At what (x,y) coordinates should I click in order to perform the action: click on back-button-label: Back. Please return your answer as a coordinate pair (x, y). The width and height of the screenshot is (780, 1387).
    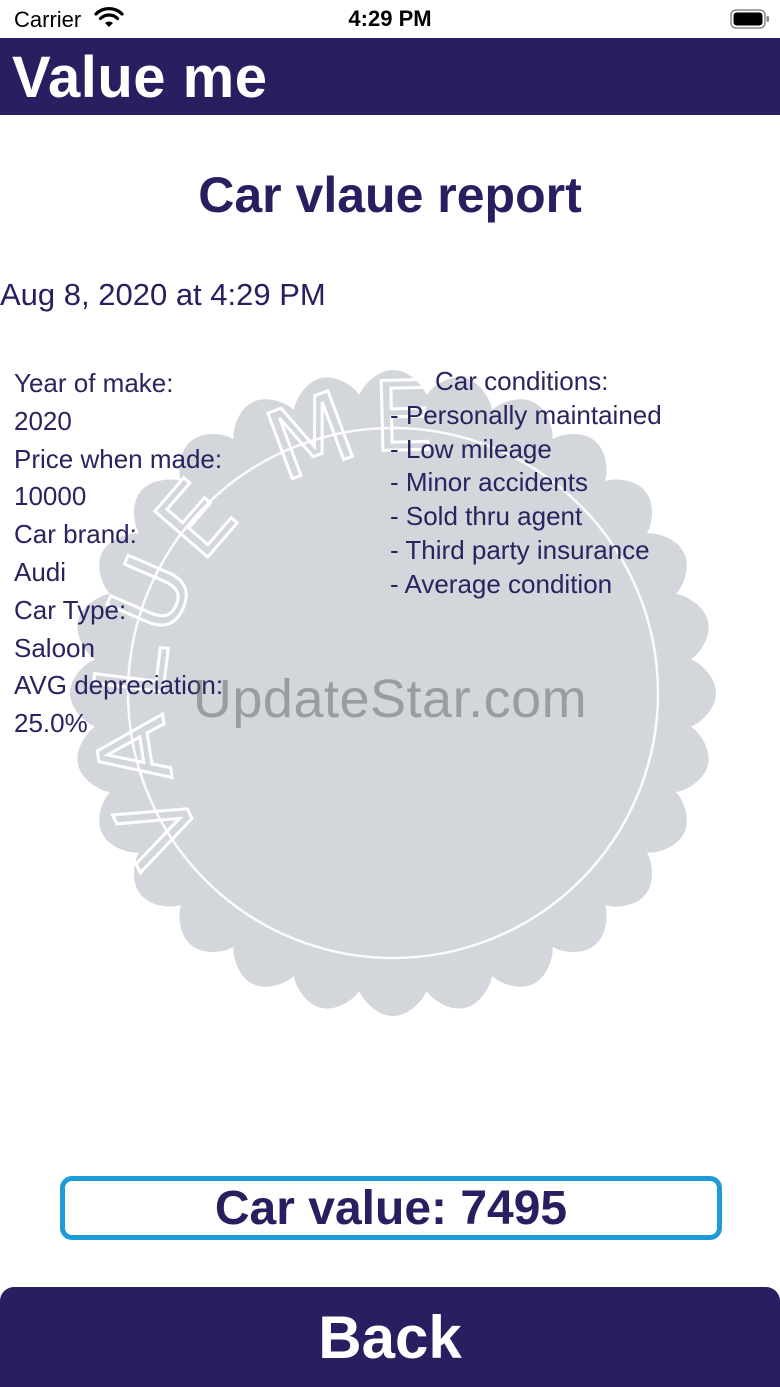
    Looking at the image, I should click on (390, 1337).